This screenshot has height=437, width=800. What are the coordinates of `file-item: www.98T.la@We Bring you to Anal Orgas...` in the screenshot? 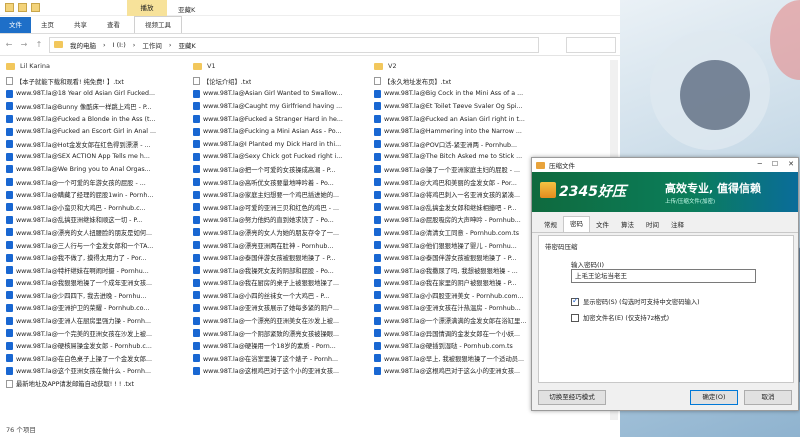 It's located at (93, 169).